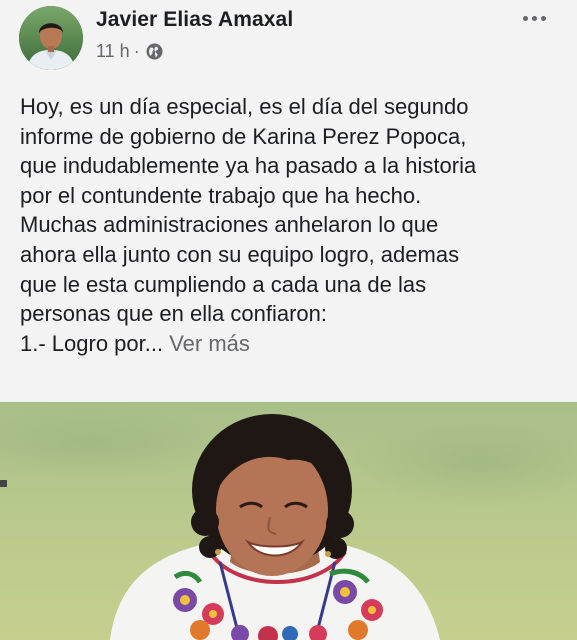 The width and height of the screenshot is (577, 640). Describe the element at coordinates (229, 225) in the screenshot. I see `post-text-line: Muchas administraciones anhelaron lo que` at that location.